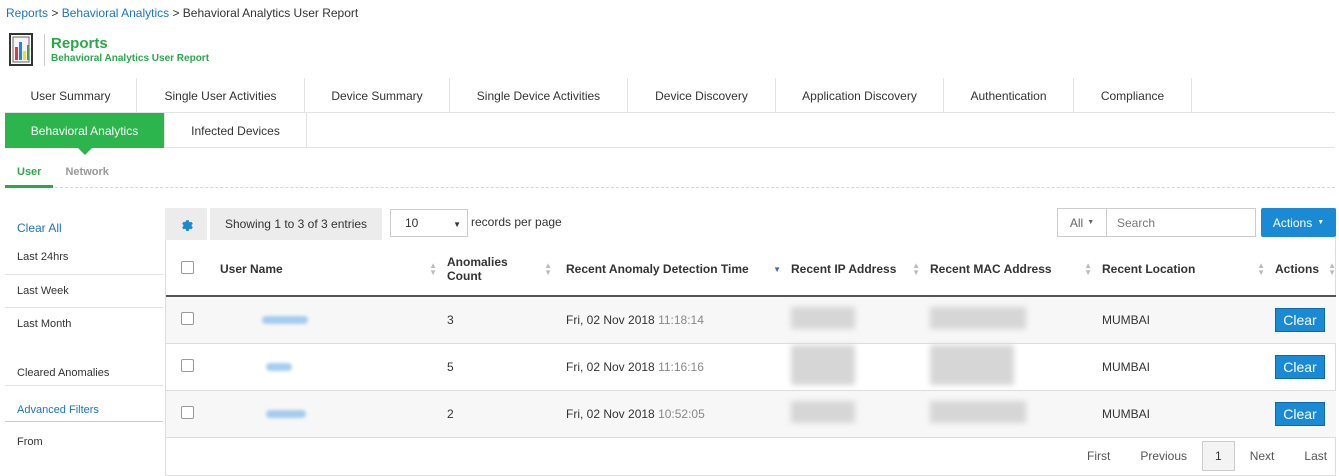 This screenshot has height=476, width=1339. What do you see at coordinates (84, 291) in the screenshot?
I see `filter-last-week: Last Week` at bounding box center [84, 291].